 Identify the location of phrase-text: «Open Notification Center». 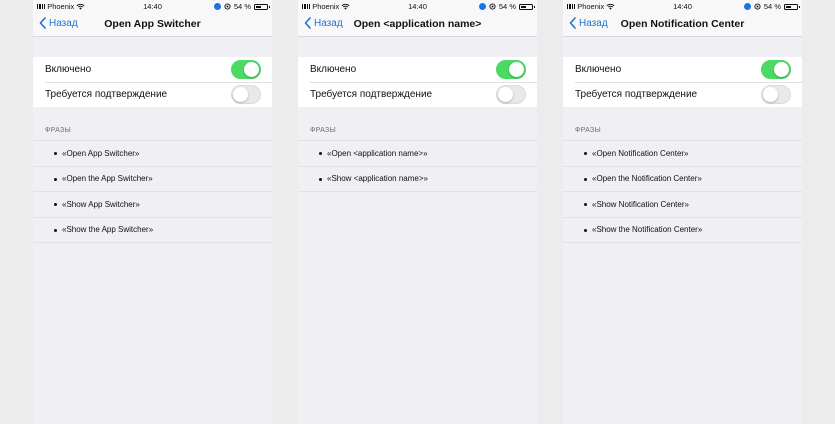
(640, 153).